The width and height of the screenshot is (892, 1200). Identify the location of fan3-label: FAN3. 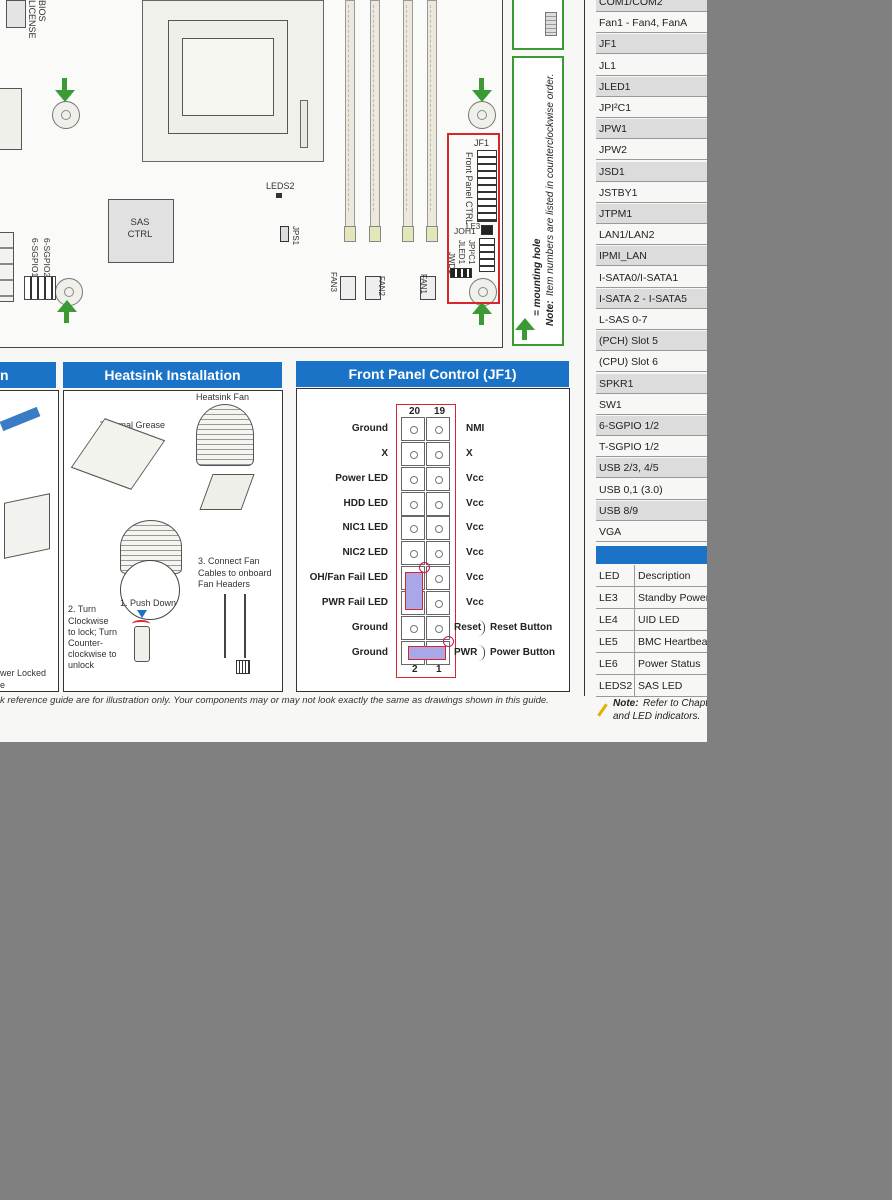
(333, 282).